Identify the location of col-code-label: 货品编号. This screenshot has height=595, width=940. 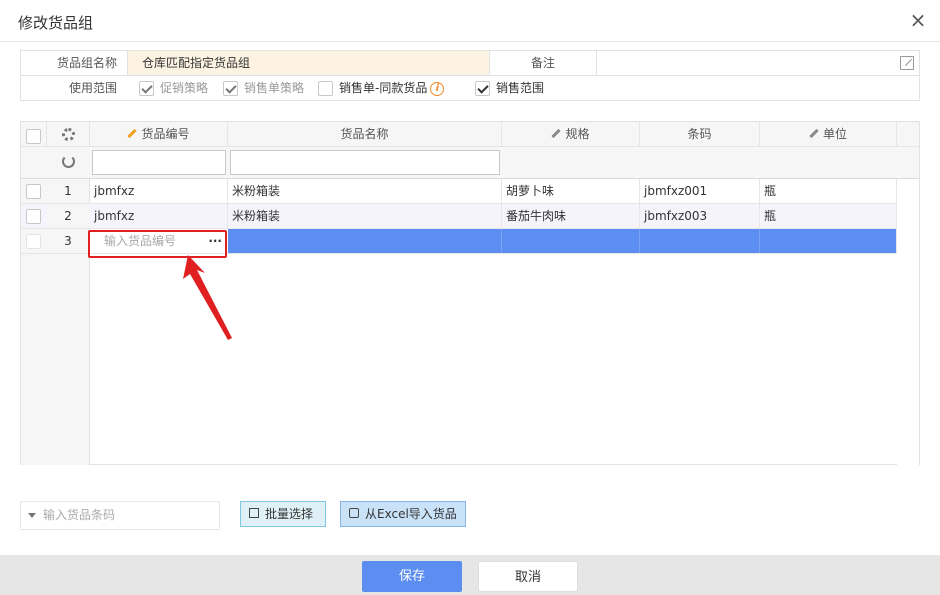
(165, 134).